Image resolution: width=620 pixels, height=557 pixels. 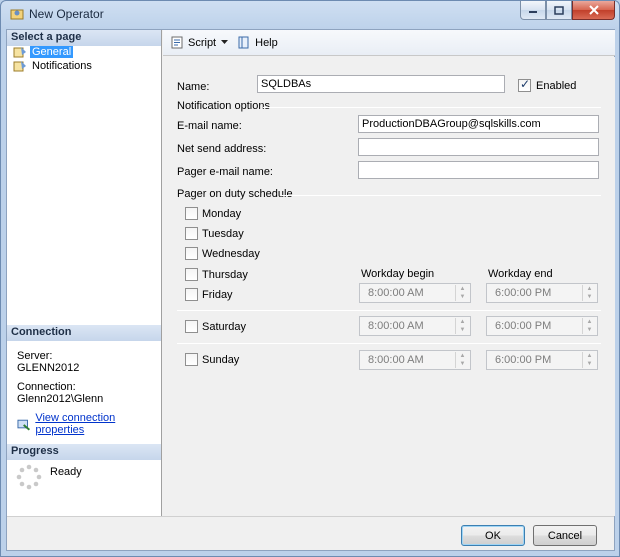 I want to click on cancel-button: Cancel, so click(x=565, y=535).